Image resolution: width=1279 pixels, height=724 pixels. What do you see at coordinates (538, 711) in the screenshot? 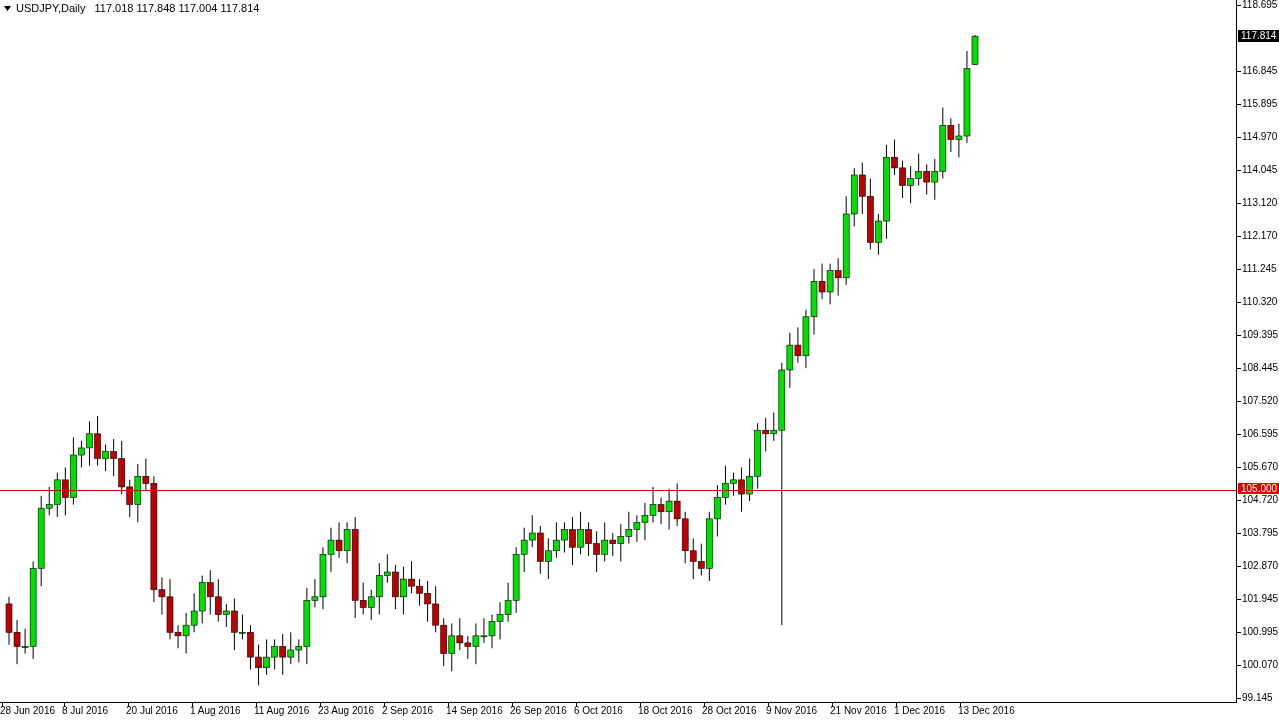
I see `date-label: 26 Sep 2016` at bounding box center [538, 711].